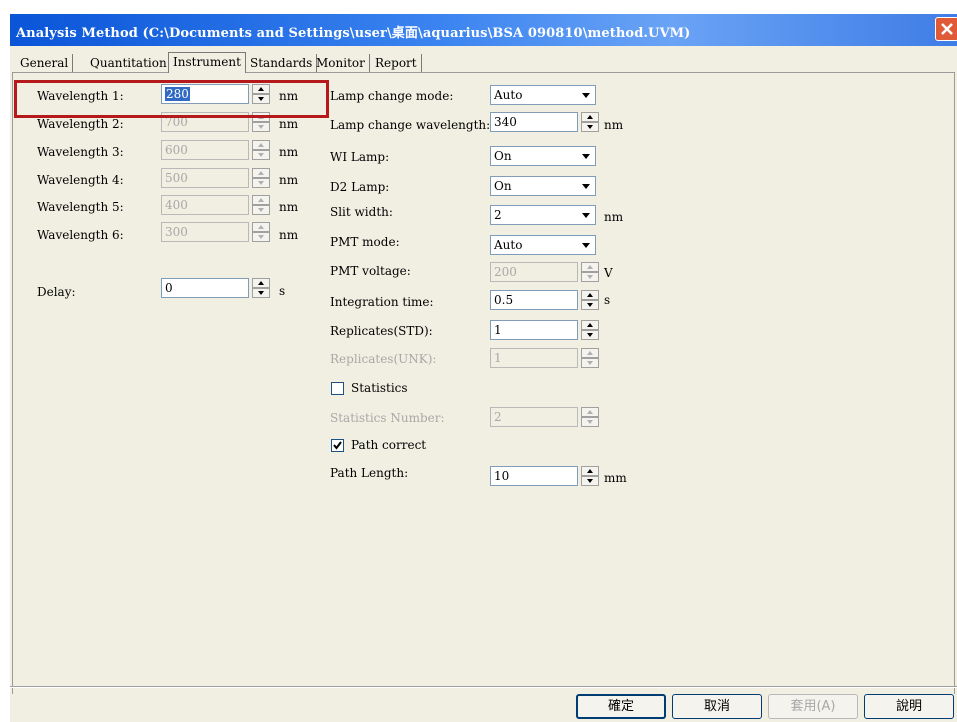 This screenshot has width=957, height=722. Describe the element at coordinates (261, 288) in the screenshot. I see `delay-spinner` at that location.